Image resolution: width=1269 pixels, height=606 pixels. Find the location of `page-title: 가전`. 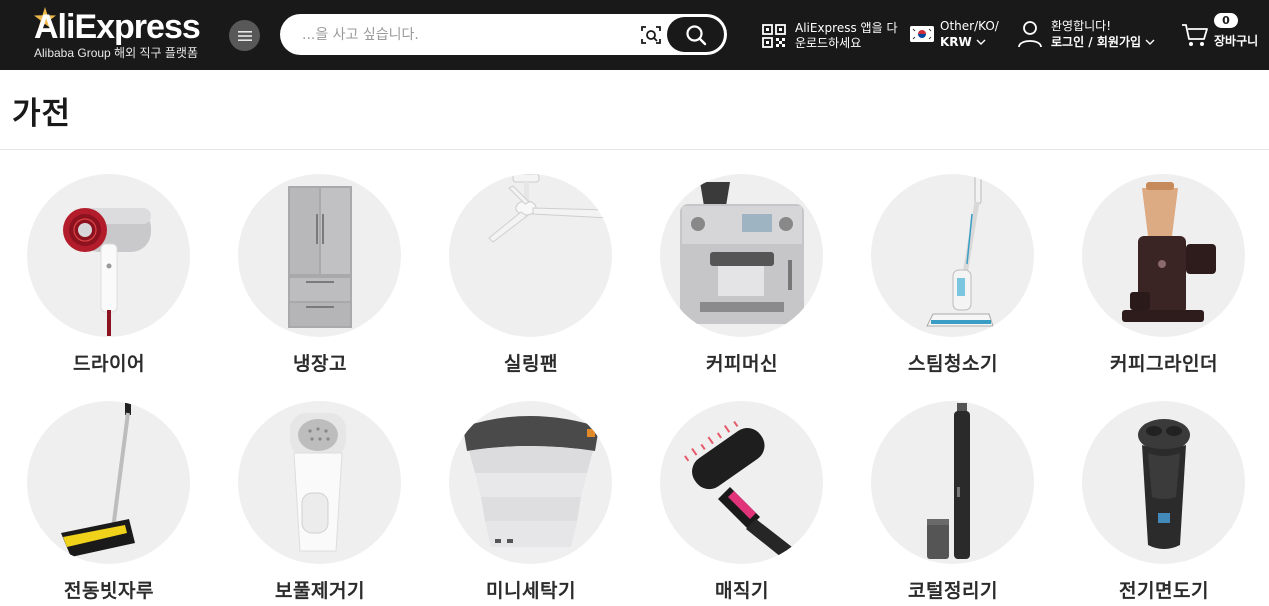

page-title: 가전 is located at coordinates (42, 114).